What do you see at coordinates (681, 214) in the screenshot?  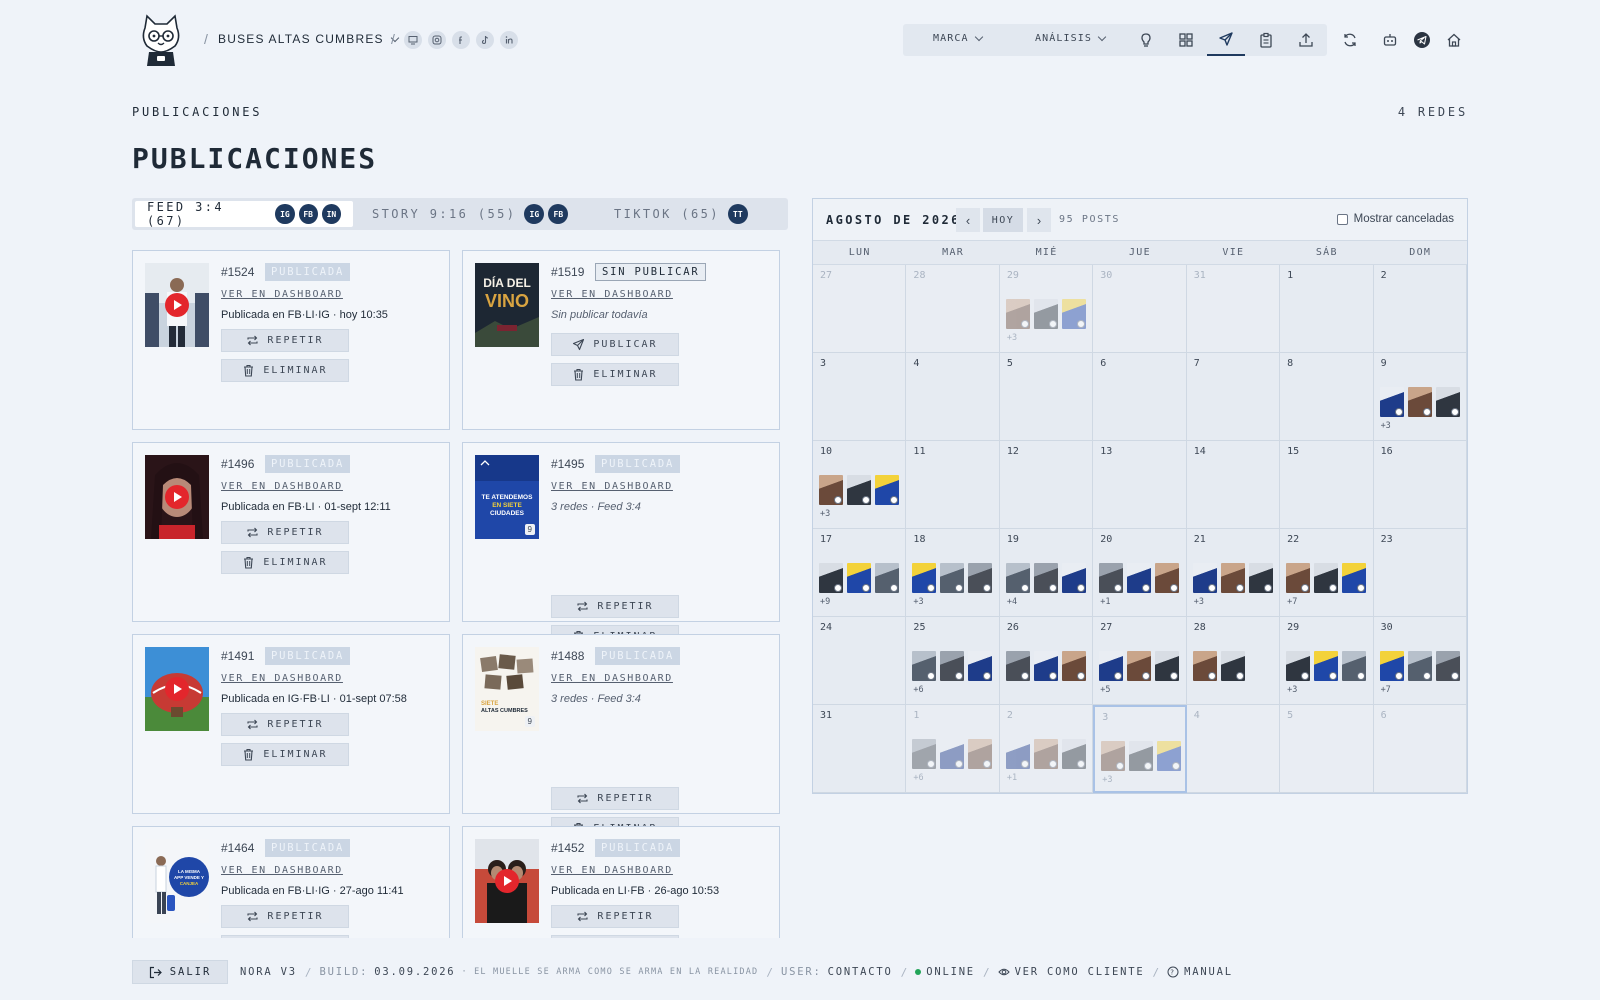 I see `tab-tiktok: TIKTOK (65) TT` at bounding box center [681, 214].